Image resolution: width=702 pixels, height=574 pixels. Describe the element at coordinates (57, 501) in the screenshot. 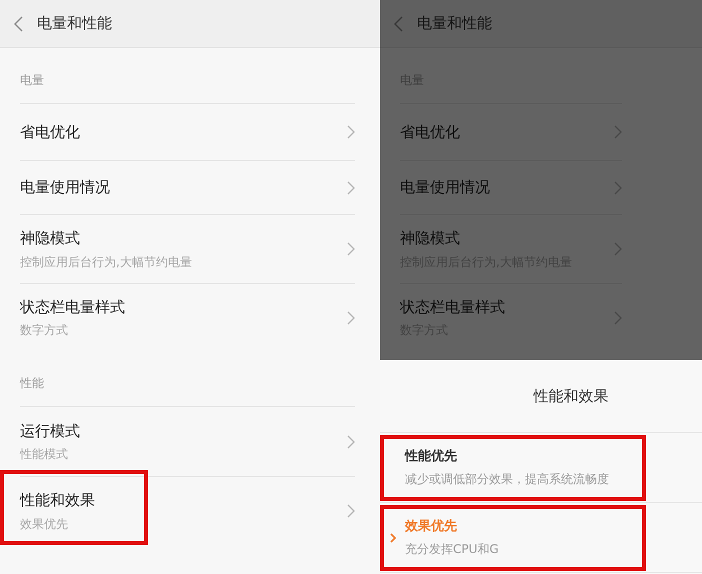

I see `row-title: 性能和效果` at that location.